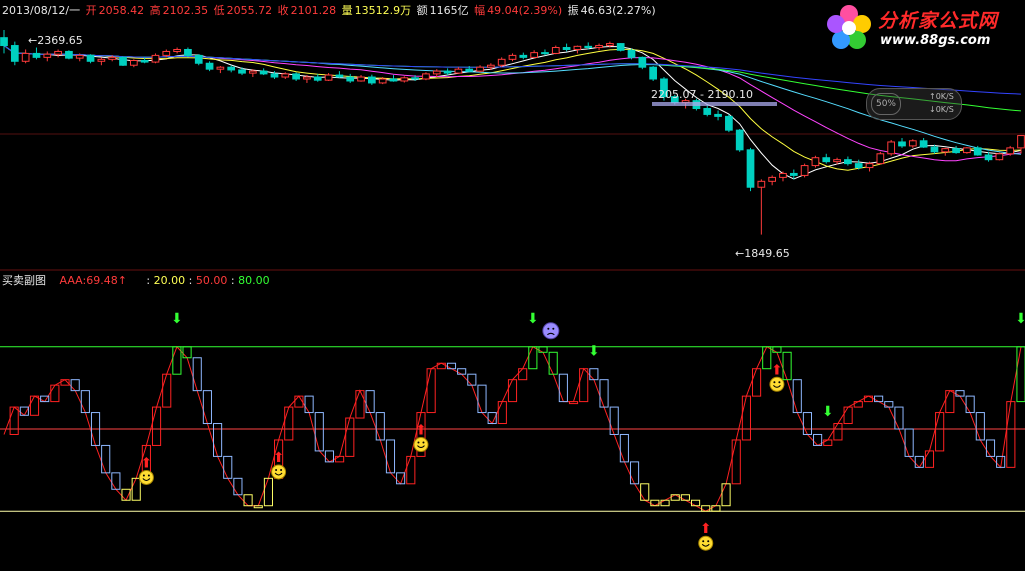 The width and height of the screenshot is (1025, 571). I want to click on widget-percent: 50%, so click(886, 104).